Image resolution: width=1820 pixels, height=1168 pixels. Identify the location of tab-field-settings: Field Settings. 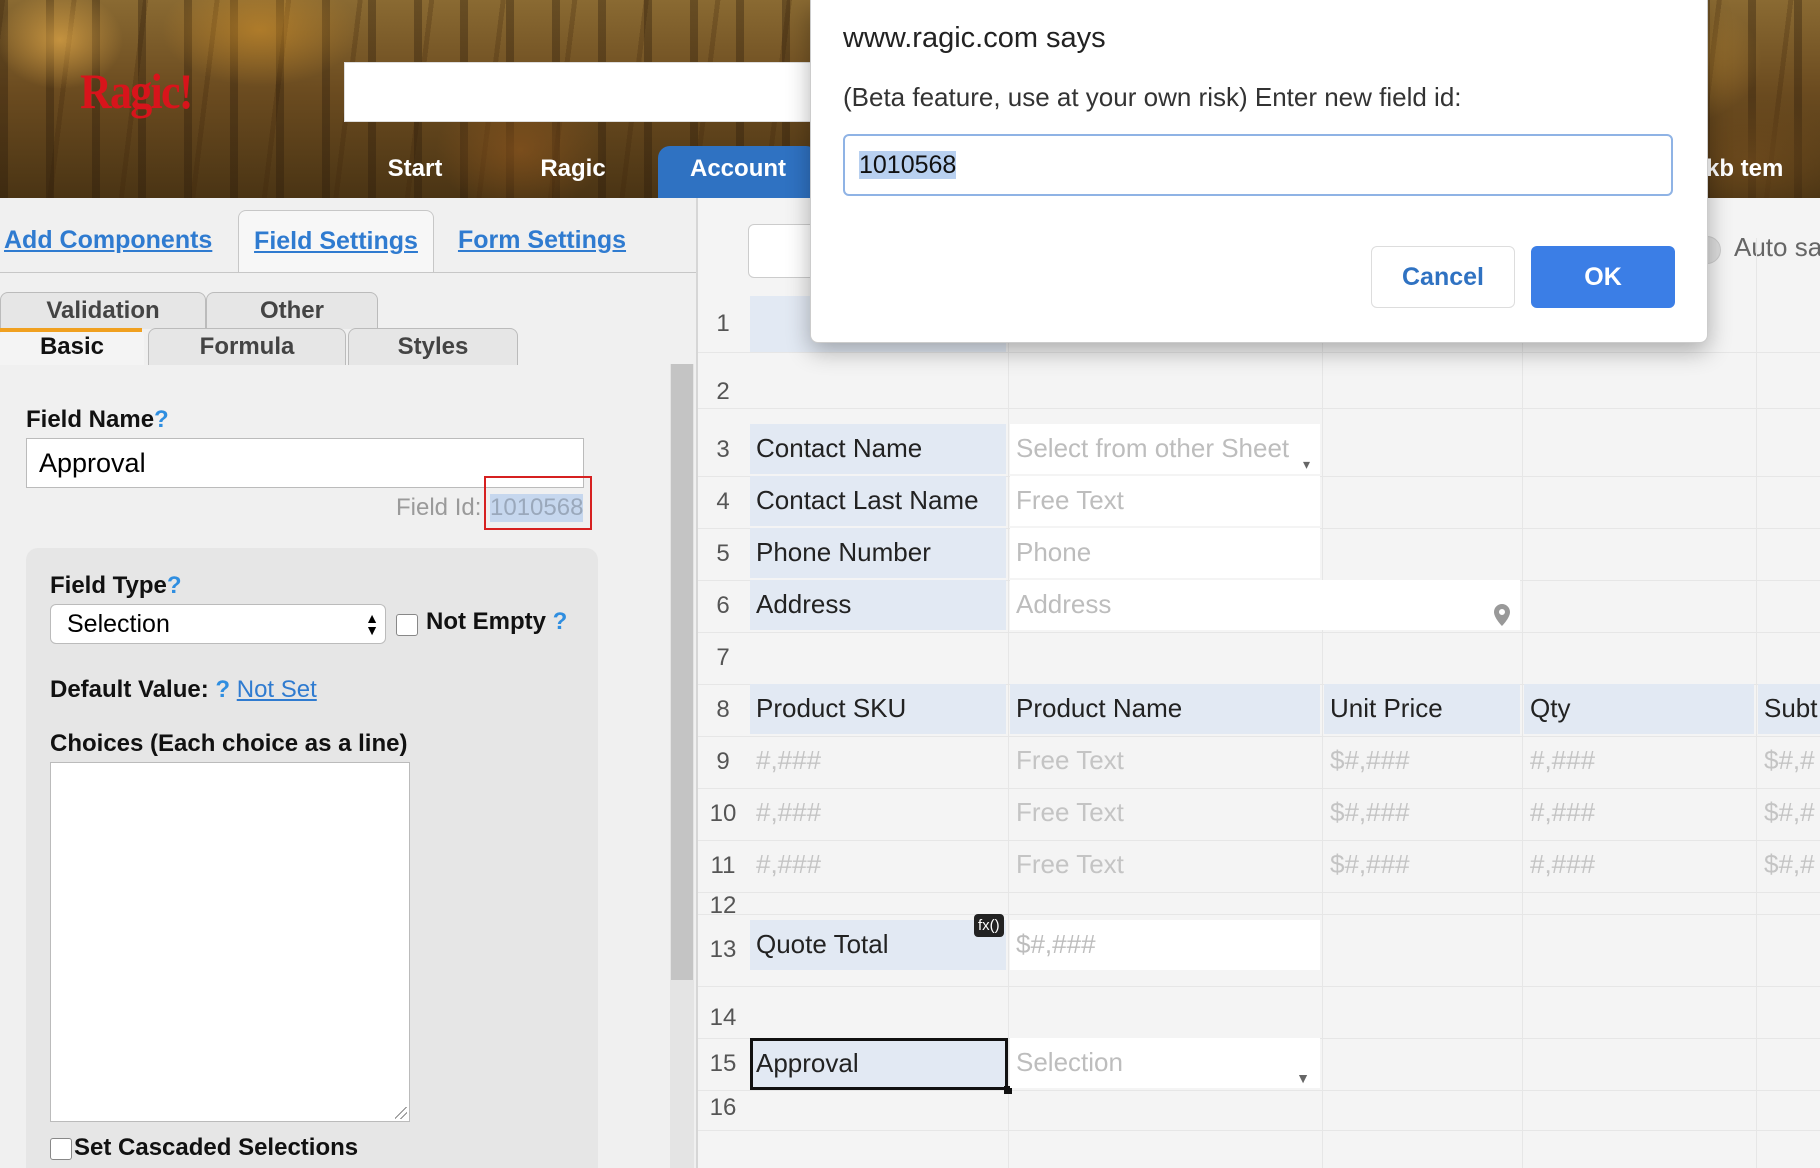
(336, 241).